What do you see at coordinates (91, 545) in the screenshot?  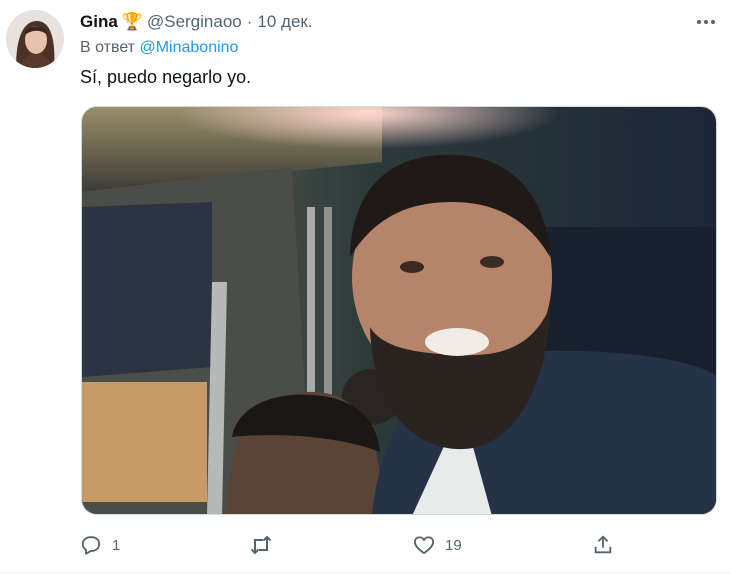 I see `reply-icon` at bounding box center [91, 545].